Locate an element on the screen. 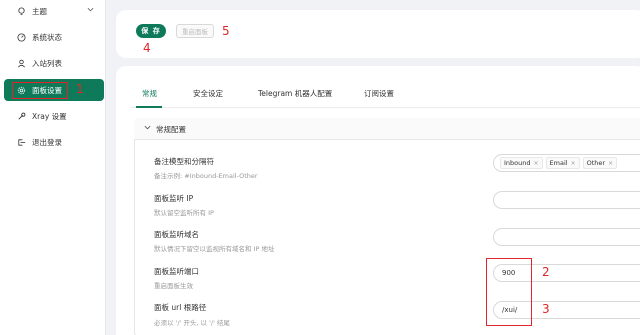 The image size is (640, 335). sidebar-item-label: Xray 设置 is located at coordinates (49, 116).